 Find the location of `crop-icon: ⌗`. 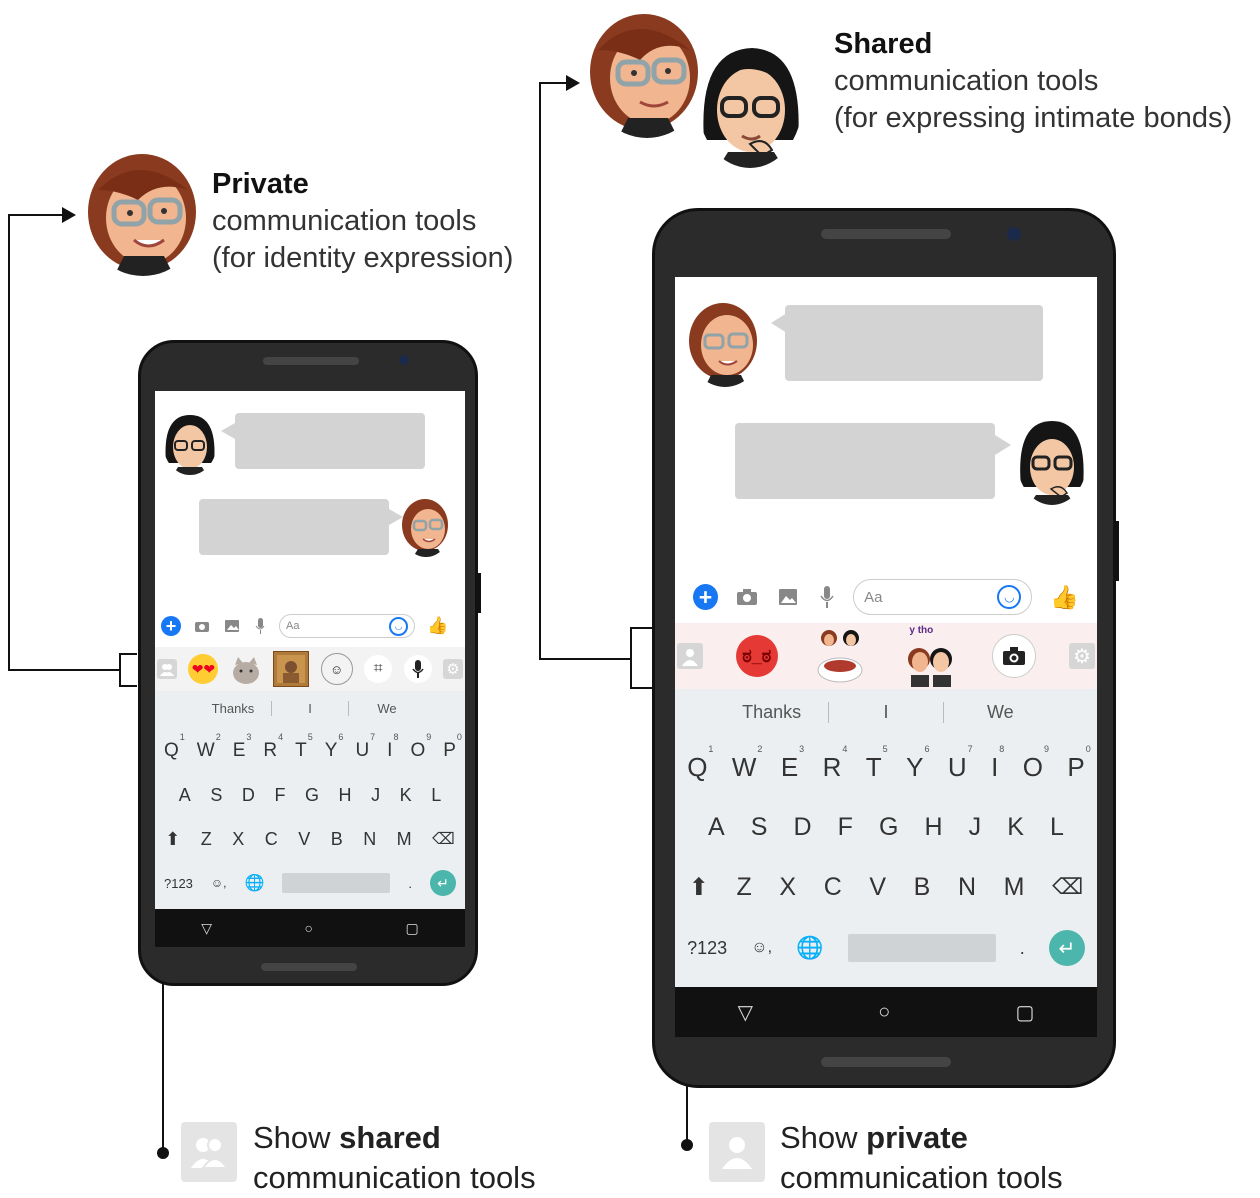

crop-icon: ⌗ is located at coordinates (378, 669).